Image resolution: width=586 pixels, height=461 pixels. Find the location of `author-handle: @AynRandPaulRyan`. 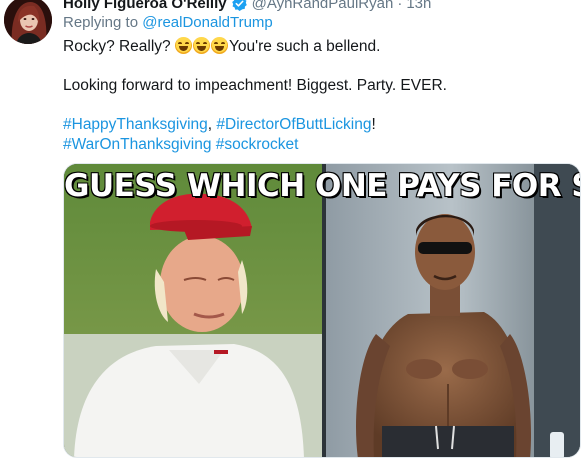

author-handle: @AynRandPaulRyan is located at coordinates (323, 6).